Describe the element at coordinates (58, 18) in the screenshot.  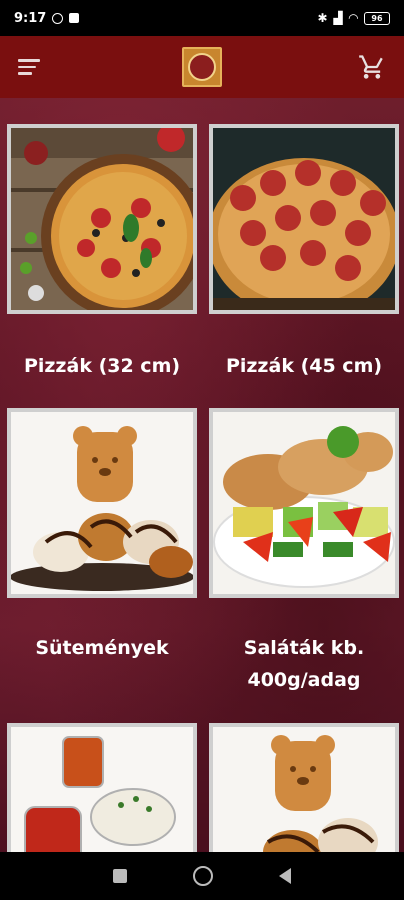
I see `alarm-icon` at that location.